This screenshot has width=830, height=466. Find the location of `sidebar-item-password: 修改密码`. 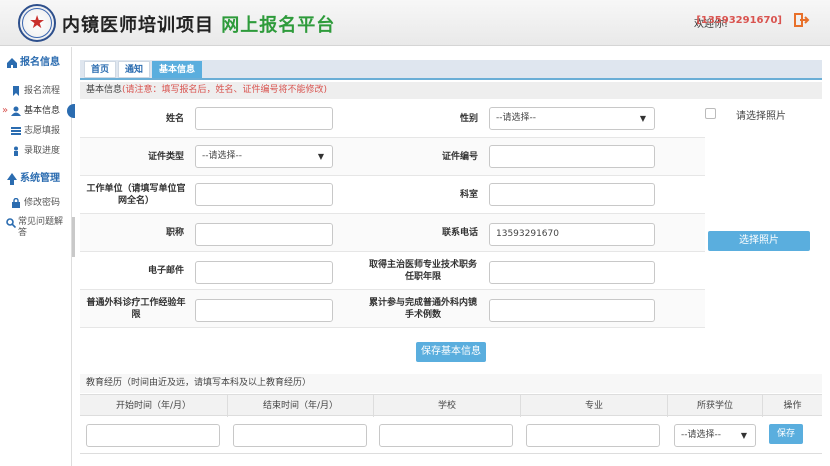

sidebar-item-password: 修改密码 is located at coordinates (35, 203).